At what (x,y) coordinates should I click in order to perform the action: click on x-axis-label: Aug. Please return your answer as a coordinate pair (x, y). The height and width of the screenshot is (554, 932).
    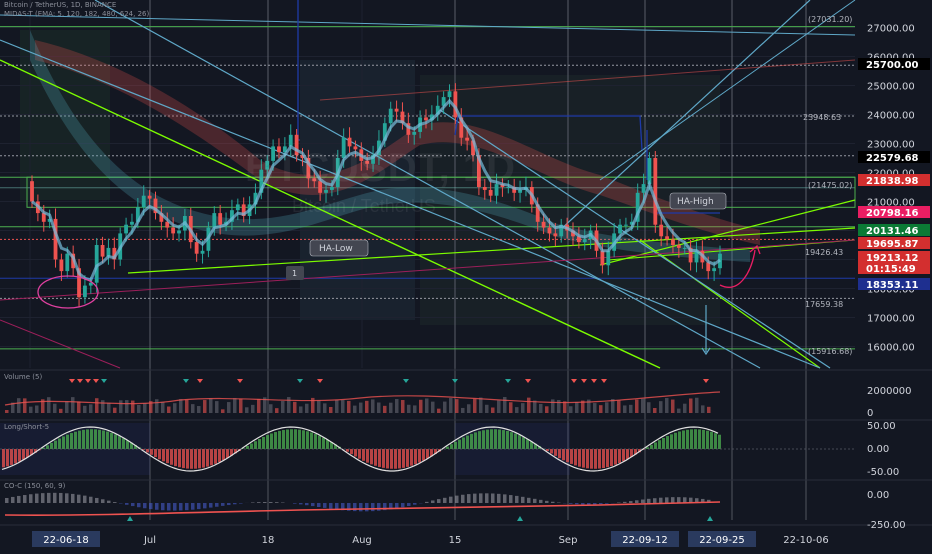
    Looking at the image, I should click on (362, 540).